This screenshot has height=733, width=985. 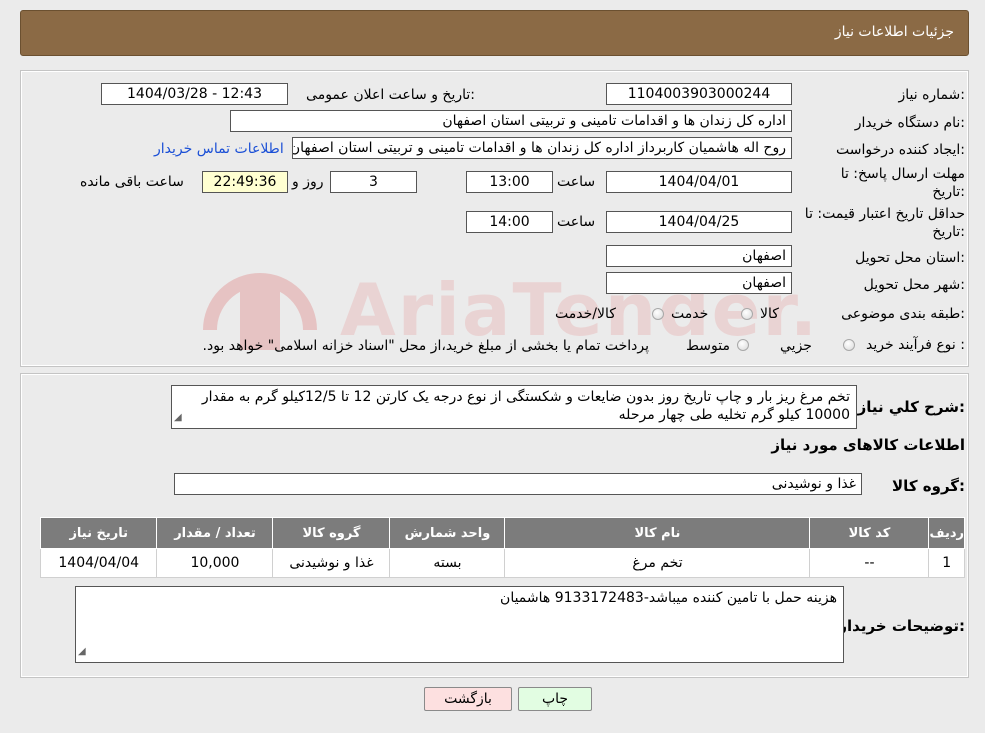 I want to click on category-label: طبقه بندی موضوعی:, so click(x=903, y=314).